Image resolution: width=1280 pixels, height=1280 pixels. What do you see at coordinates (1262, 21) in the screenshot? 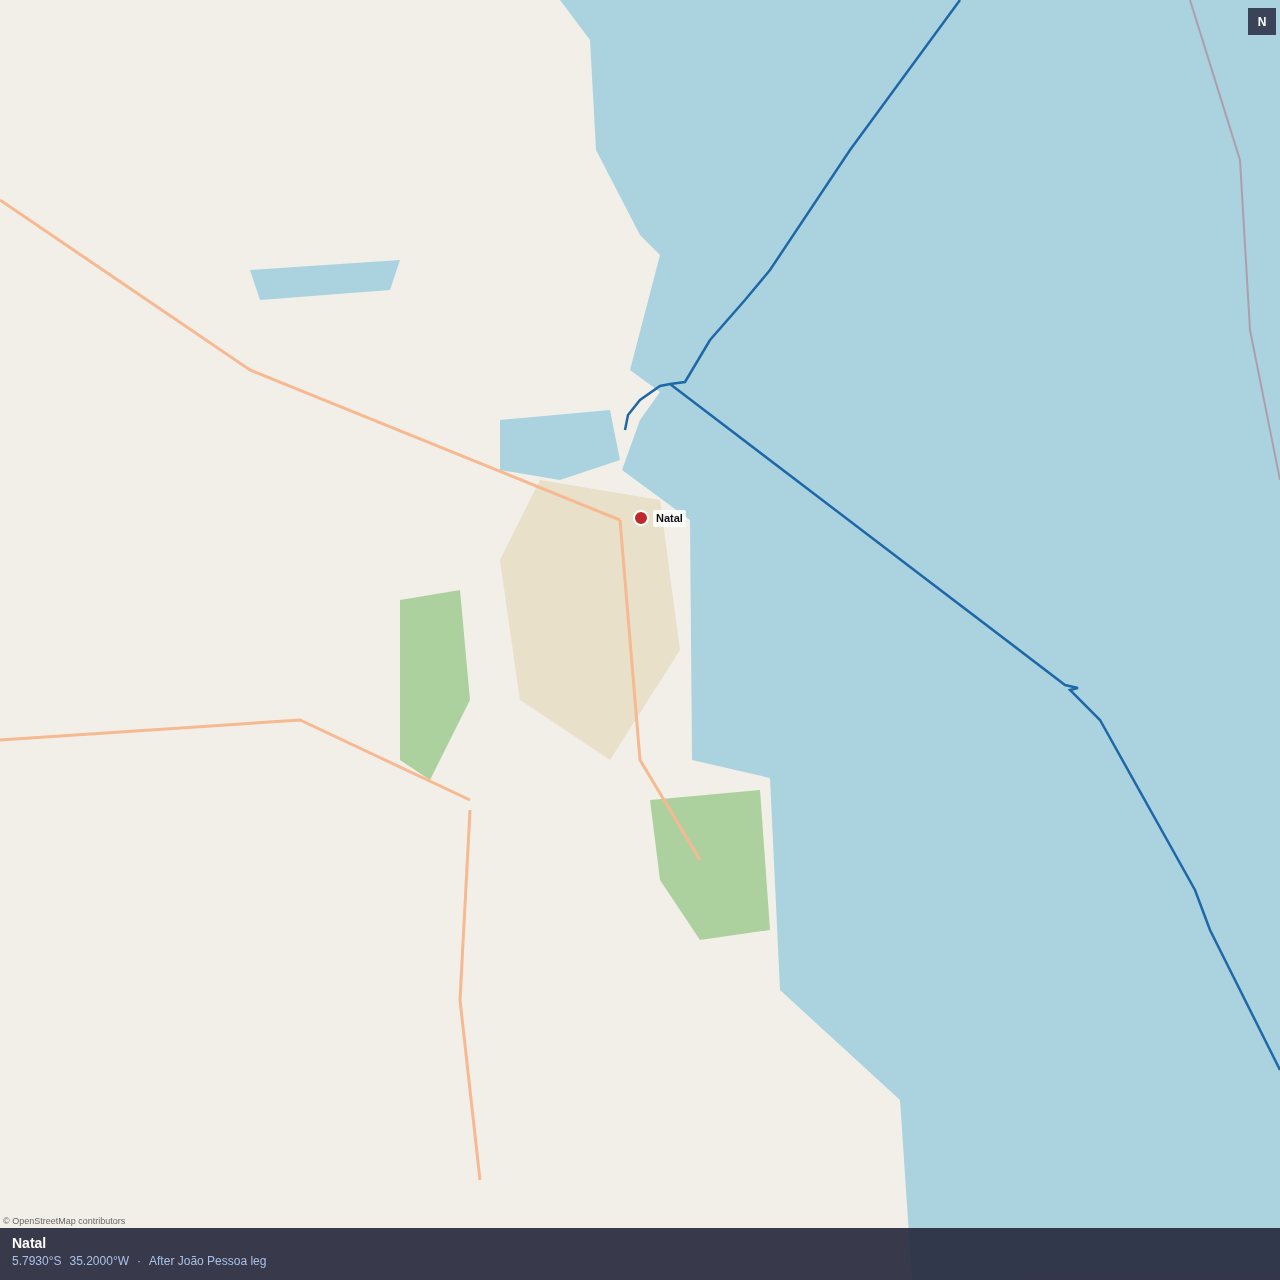
I see `north-indicator: N` at bounding box center [1262, 21].